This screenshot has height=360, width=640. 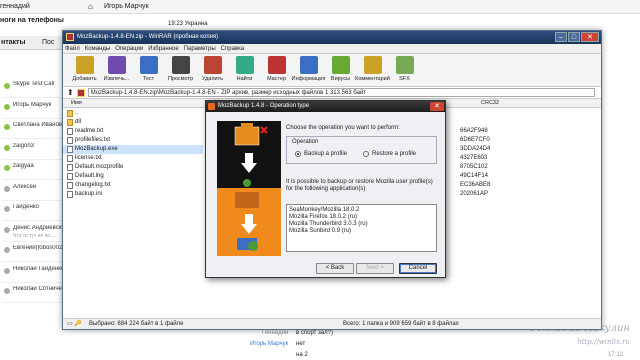 I want to click on extract-icon, so click(x=116, y=65).